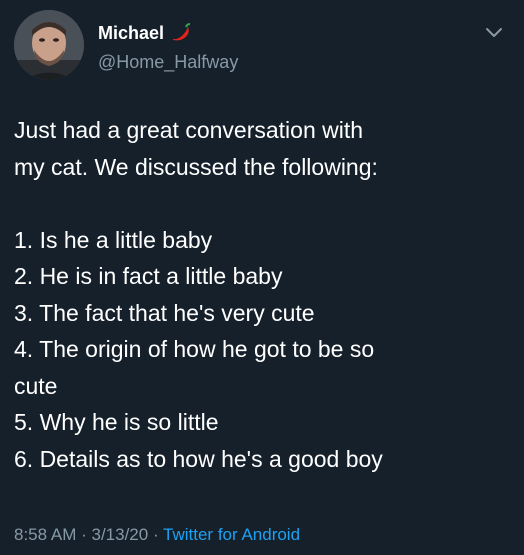 The width and height of the screenshot is (524, 555). What do you see at coordinates (181, 33) in the screenshot?
I see `chili-pepper-icon` at bounding box center [181, 33].